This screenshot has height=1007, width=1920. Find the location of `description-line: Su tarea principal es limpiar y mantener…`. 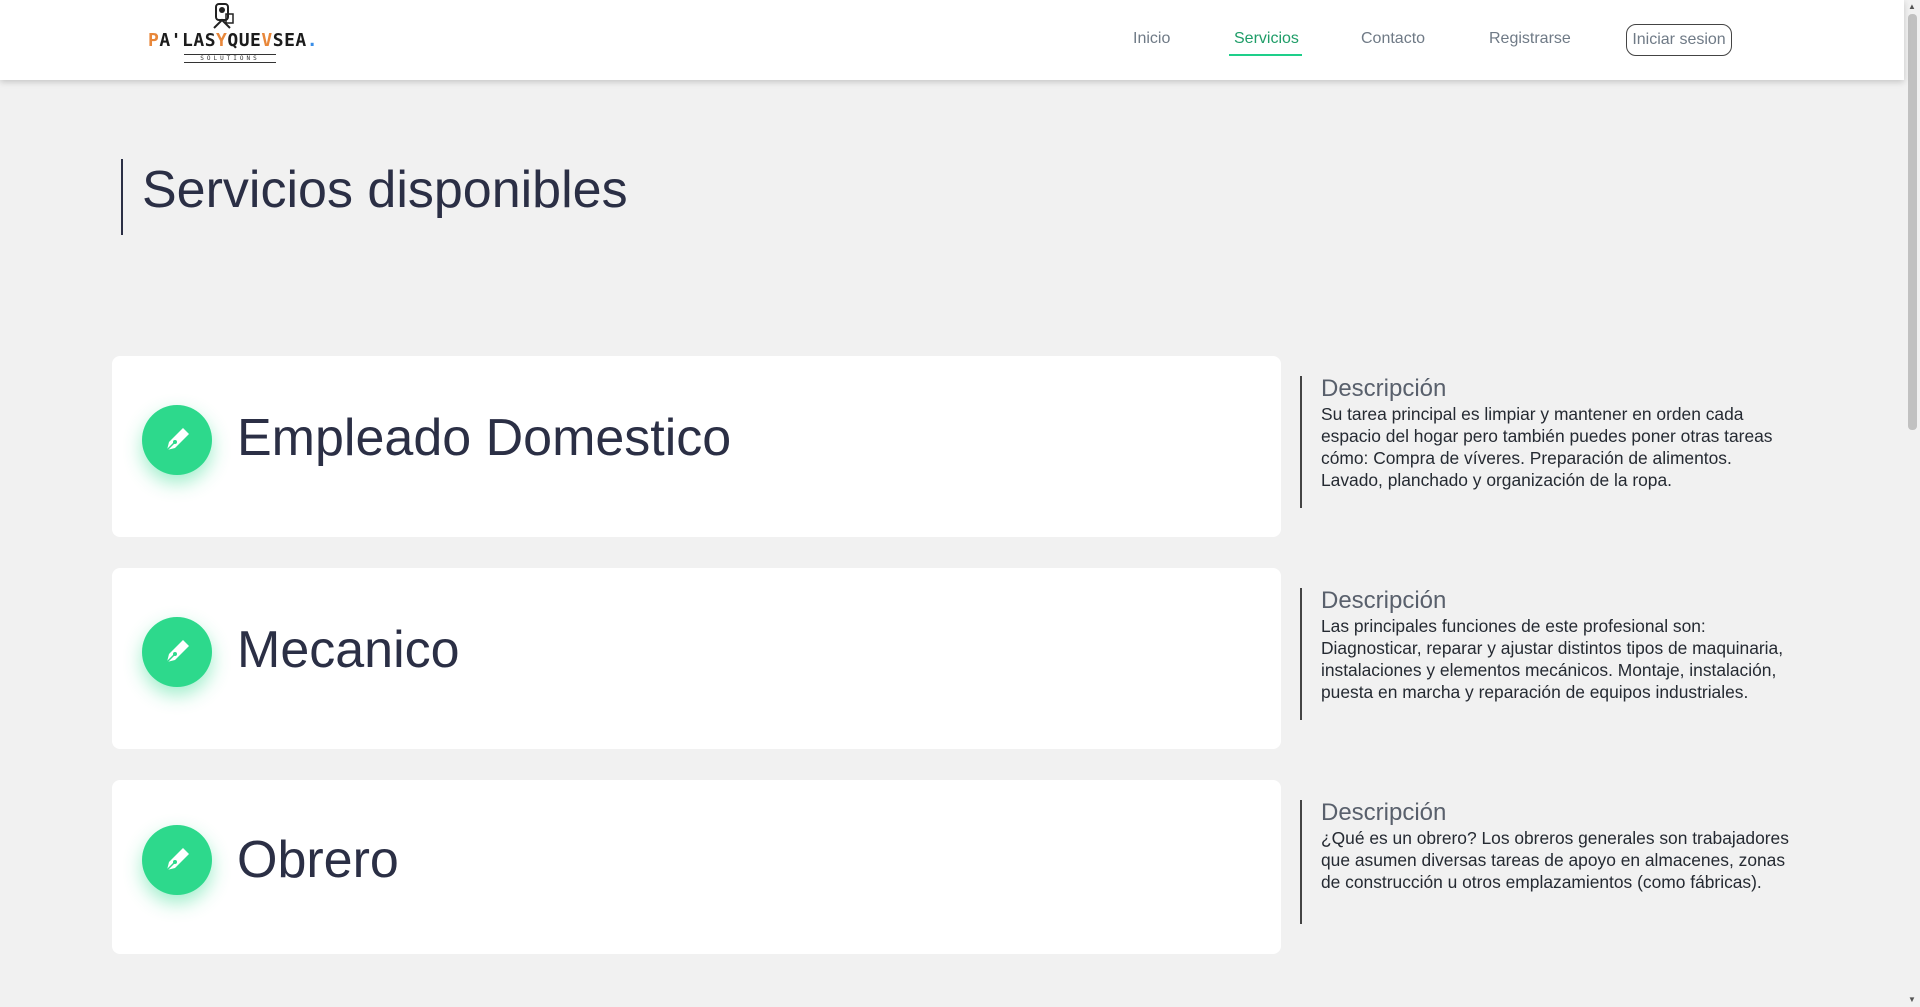

description-line: Su tarea principal es limpiar y mantener… is located at coordinates (1532, 414).